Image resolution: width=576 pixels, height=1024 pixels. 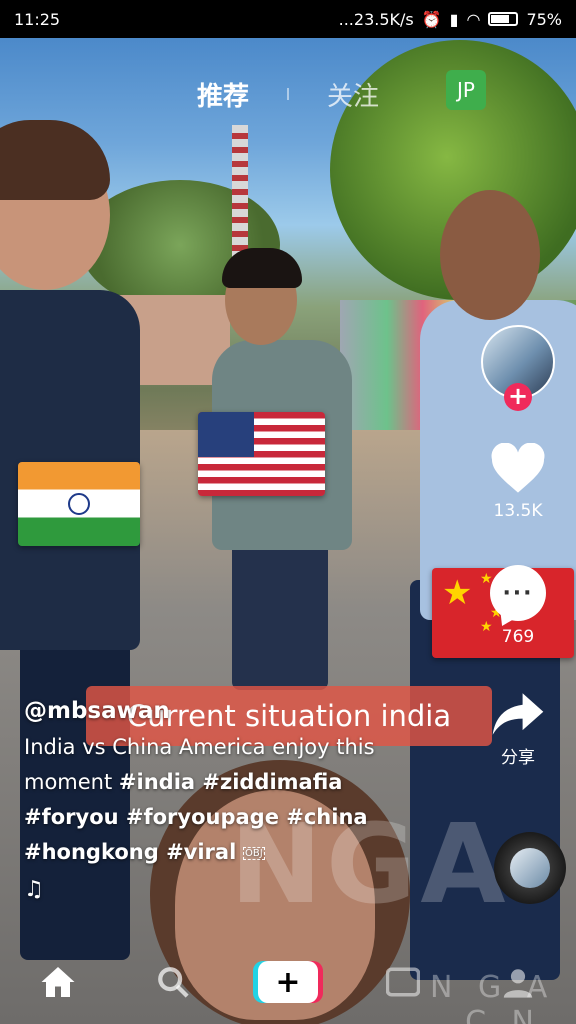 I want to click on tower, so click(x=240, y=195).